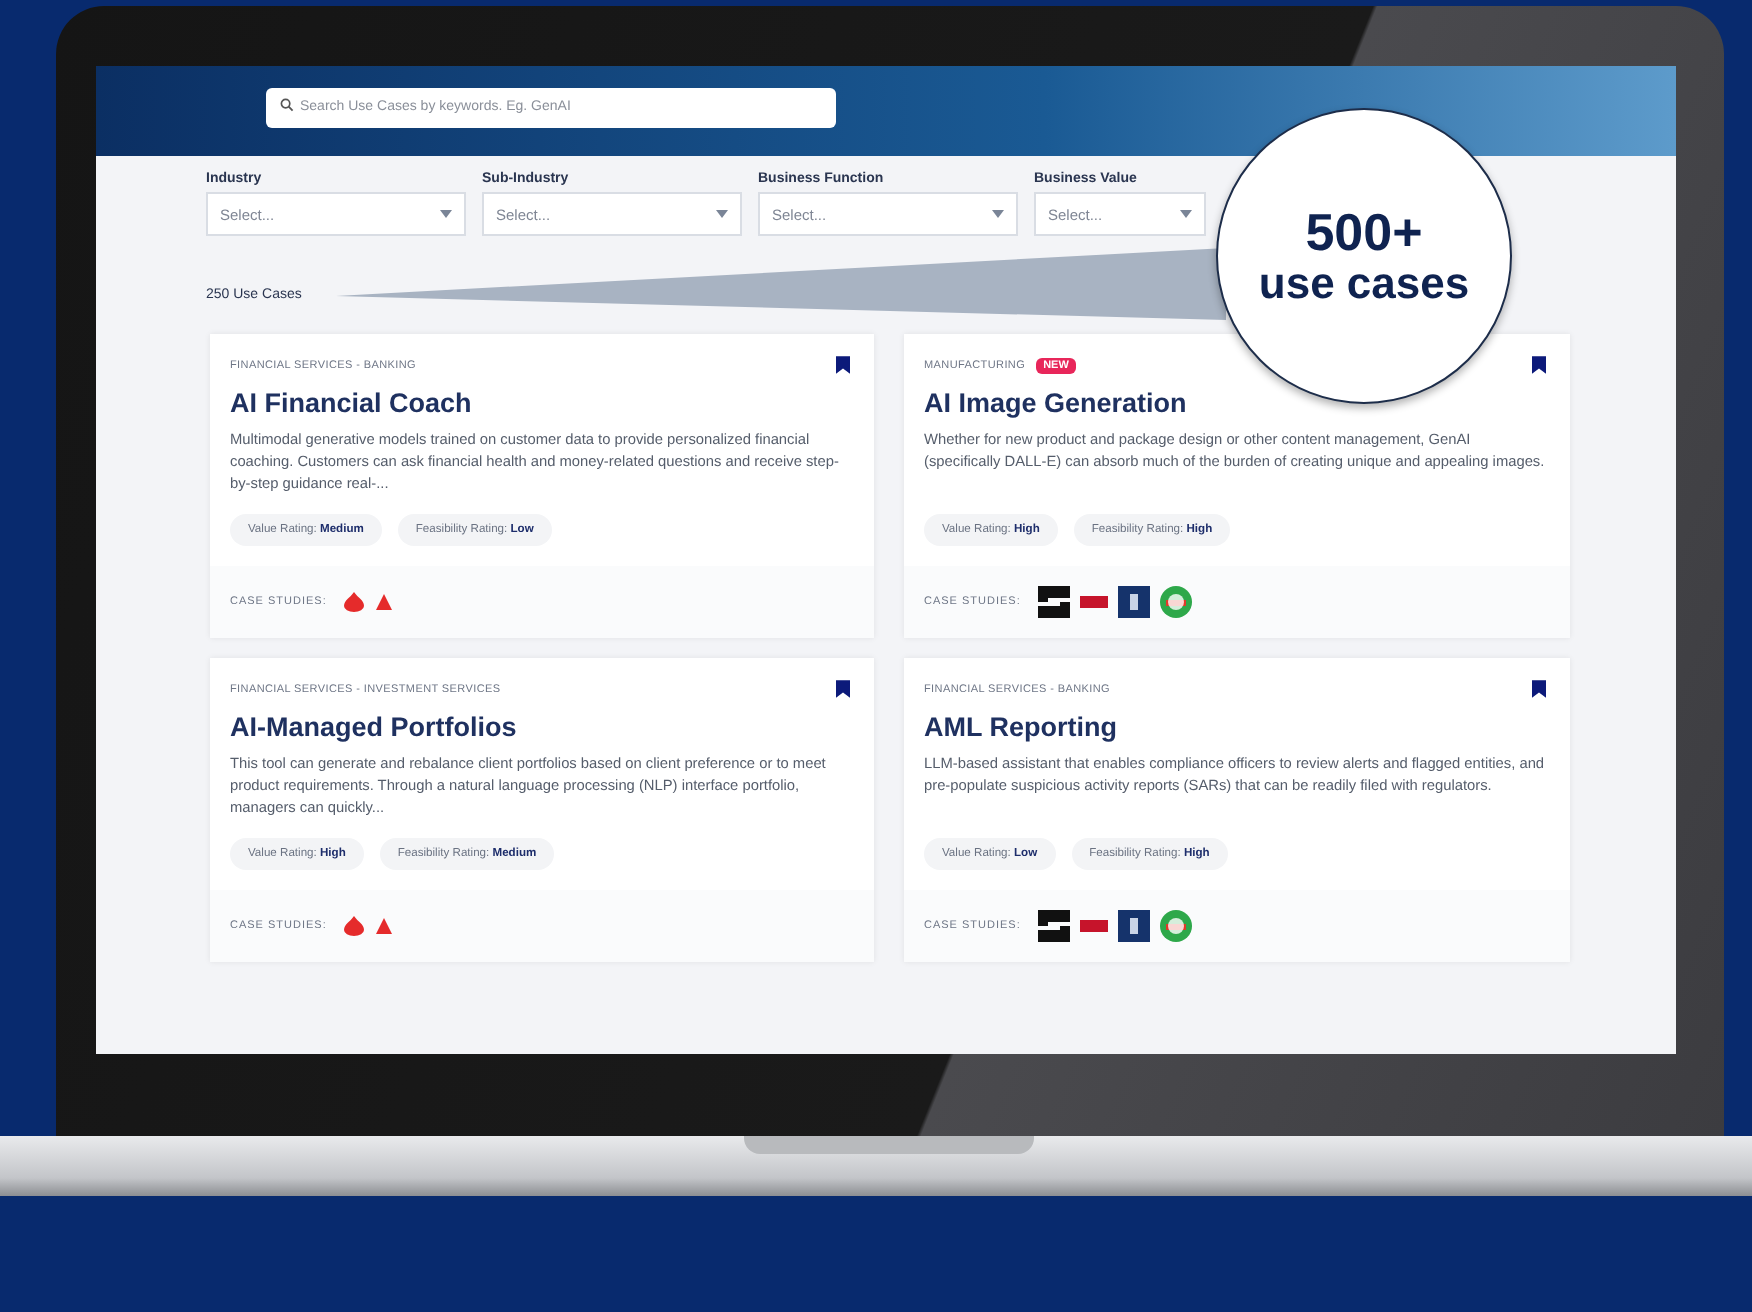 The image size is (1752, 1312). I want to click on card-title: AI Image Generation, so click(1056, 403).